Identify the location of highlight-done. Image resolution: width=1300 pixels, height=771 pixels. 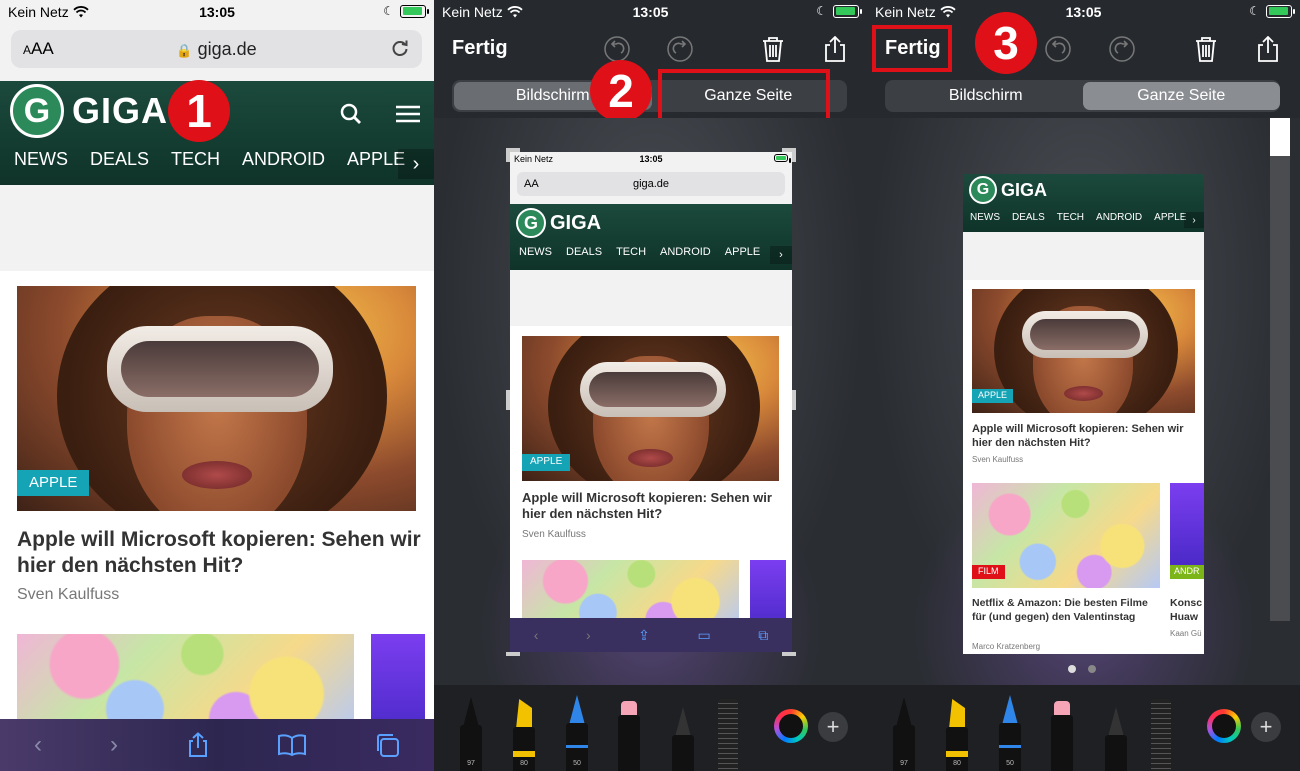
(912, 48).